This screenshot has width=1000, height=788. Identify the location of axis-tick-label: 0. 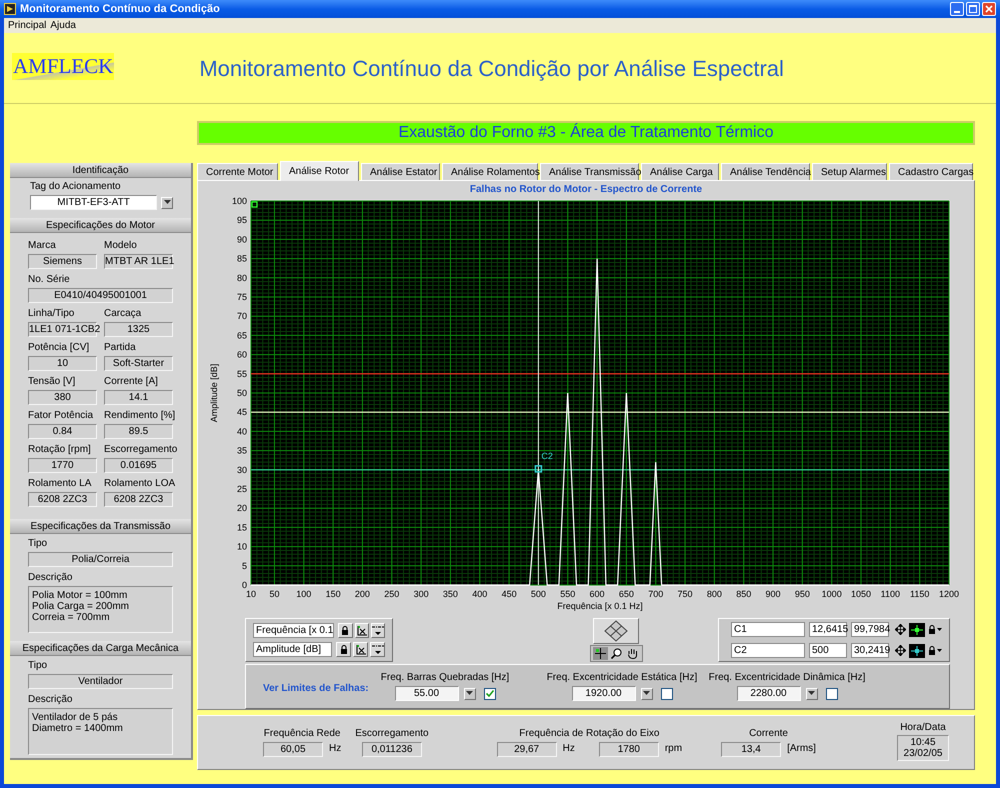
(244, 585).